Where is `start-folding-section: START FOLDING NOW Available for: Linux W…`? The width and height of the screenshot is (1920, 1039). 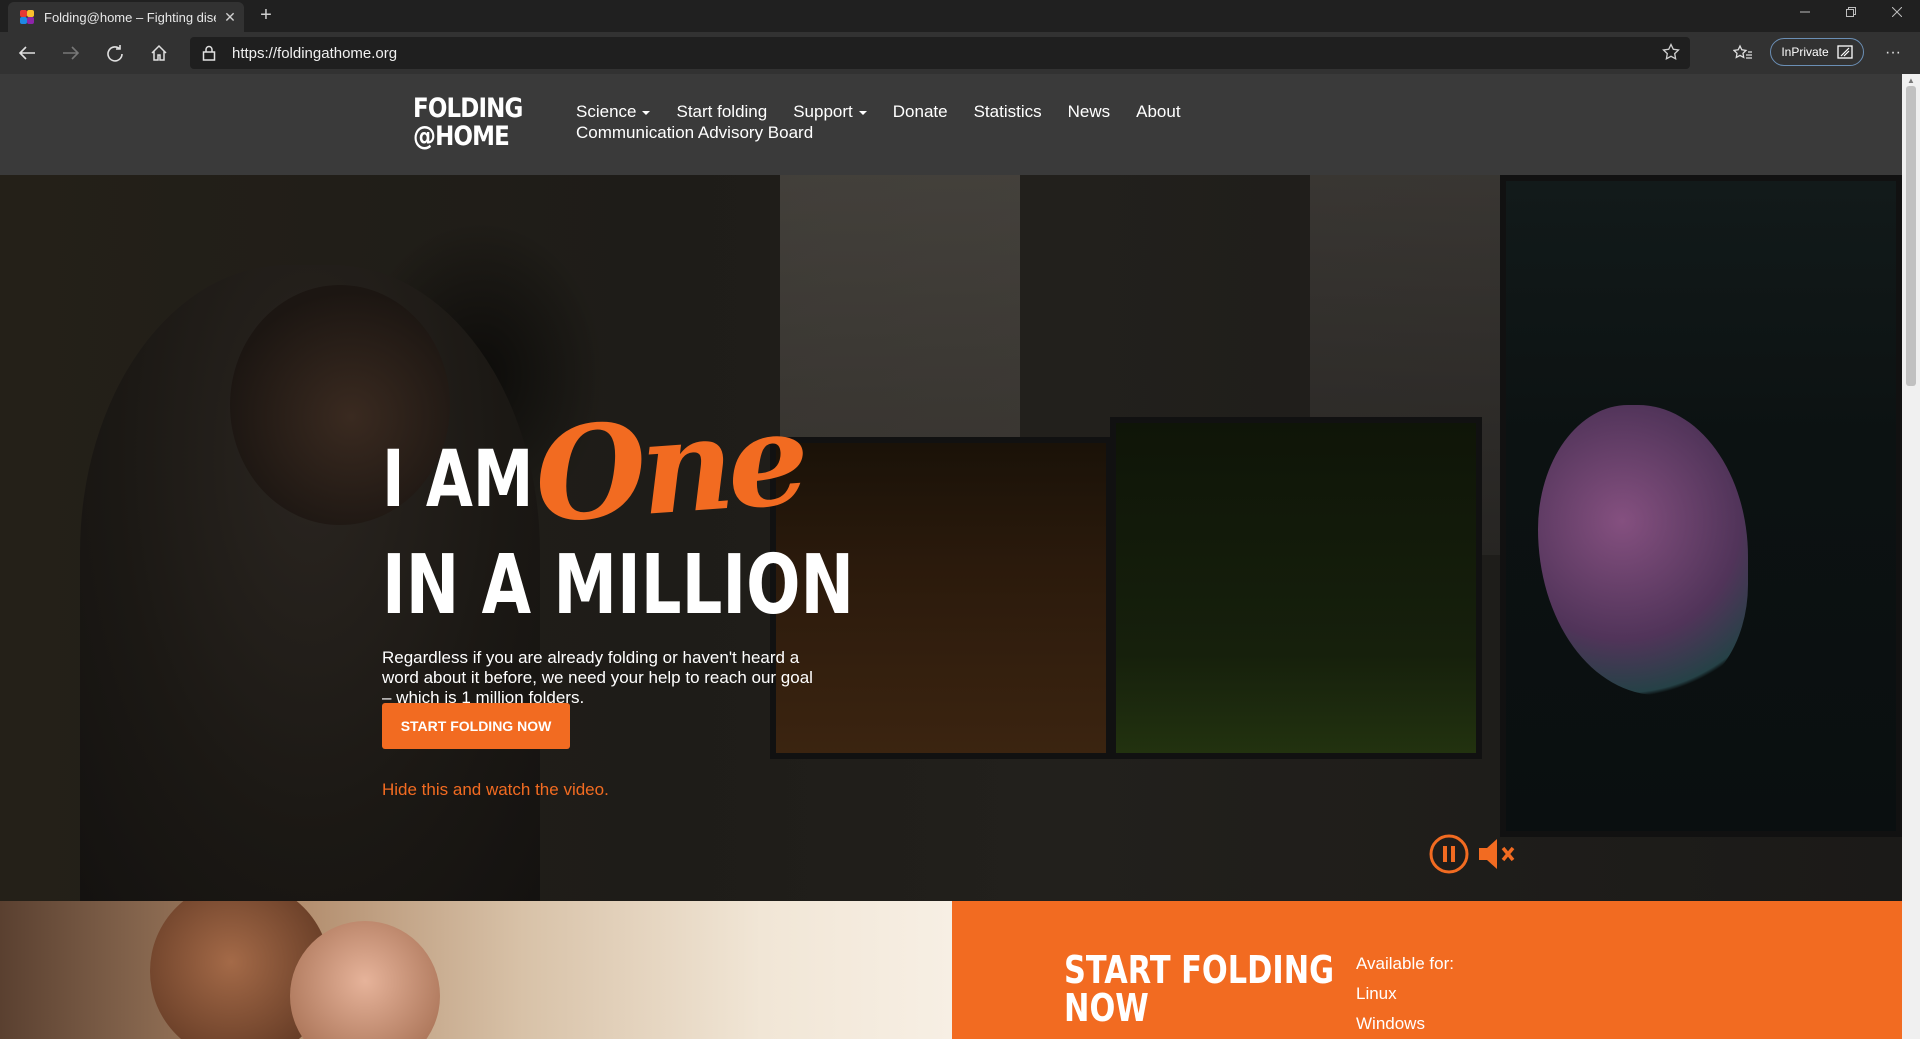 start-folding-section: START FOLDING NOW Available for: Linux W… is located at coordinates (951, 970).